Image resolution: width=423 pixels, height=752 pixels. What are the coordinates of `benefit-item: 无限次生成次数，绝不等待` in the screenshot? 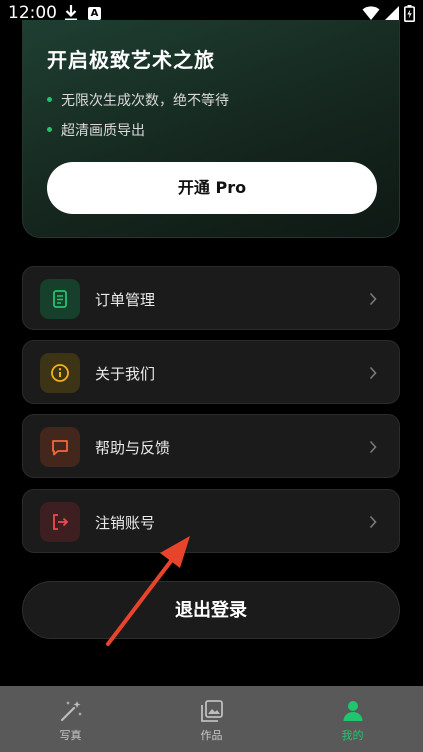 It's located at (138, 100).